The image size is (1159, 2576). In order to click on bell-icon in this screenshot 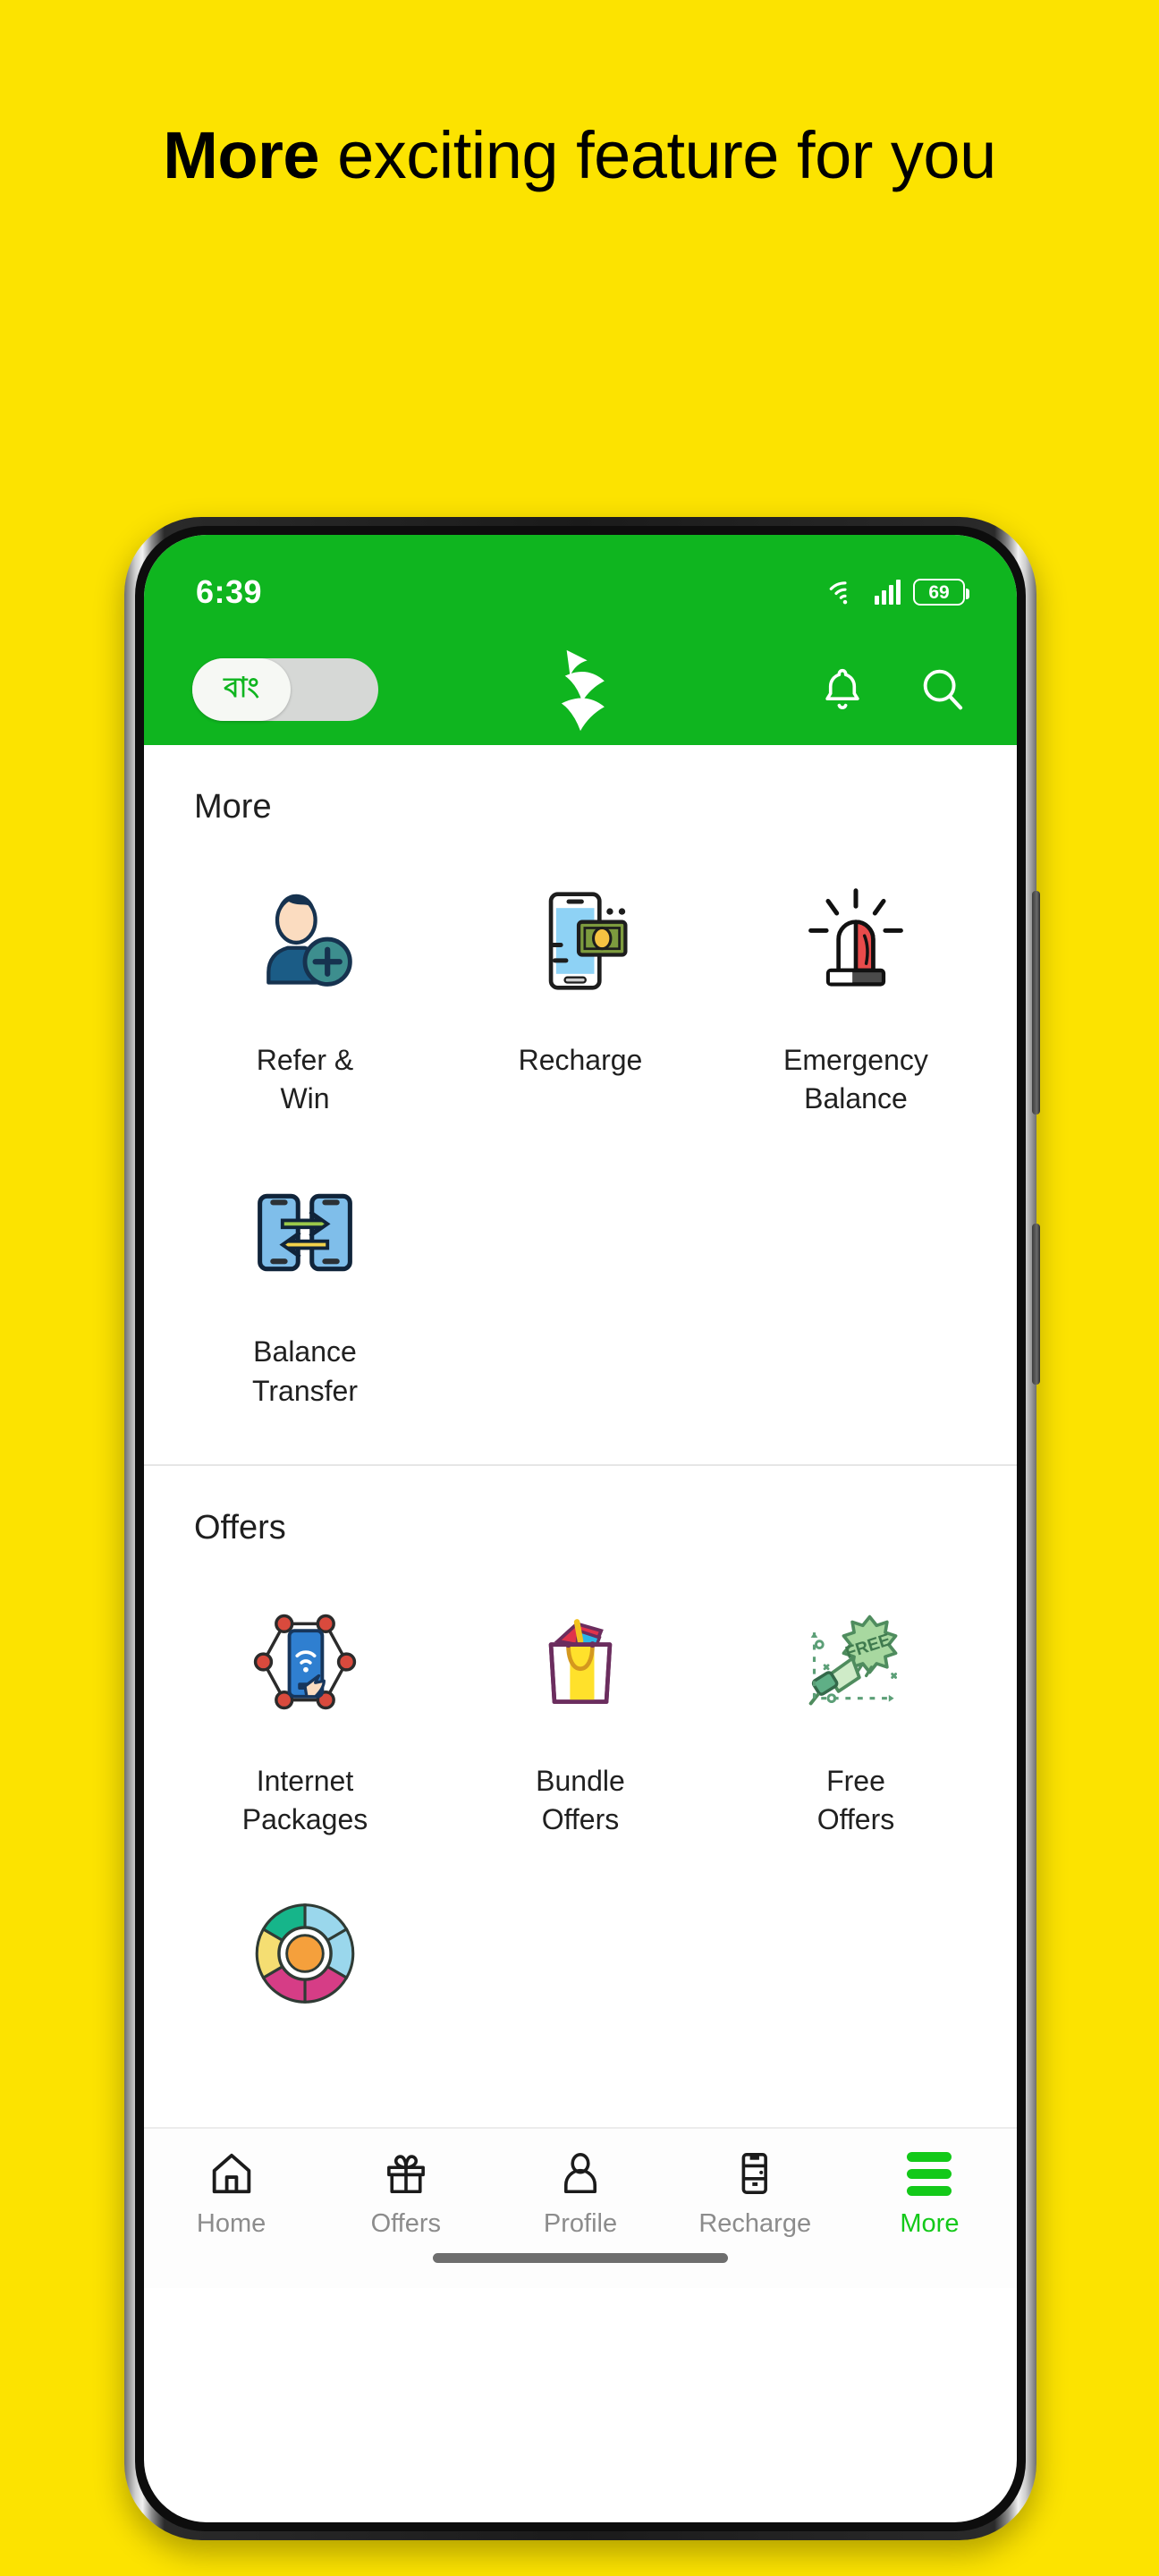, I will do `click(842, 690)`.